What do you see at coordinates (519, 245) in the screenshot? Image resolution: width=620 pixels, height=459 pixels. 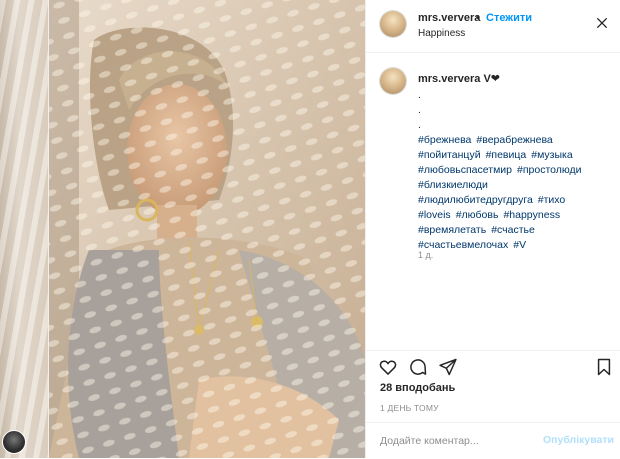 I see `hashtag-link: #V` at bounding box center [519, 245].